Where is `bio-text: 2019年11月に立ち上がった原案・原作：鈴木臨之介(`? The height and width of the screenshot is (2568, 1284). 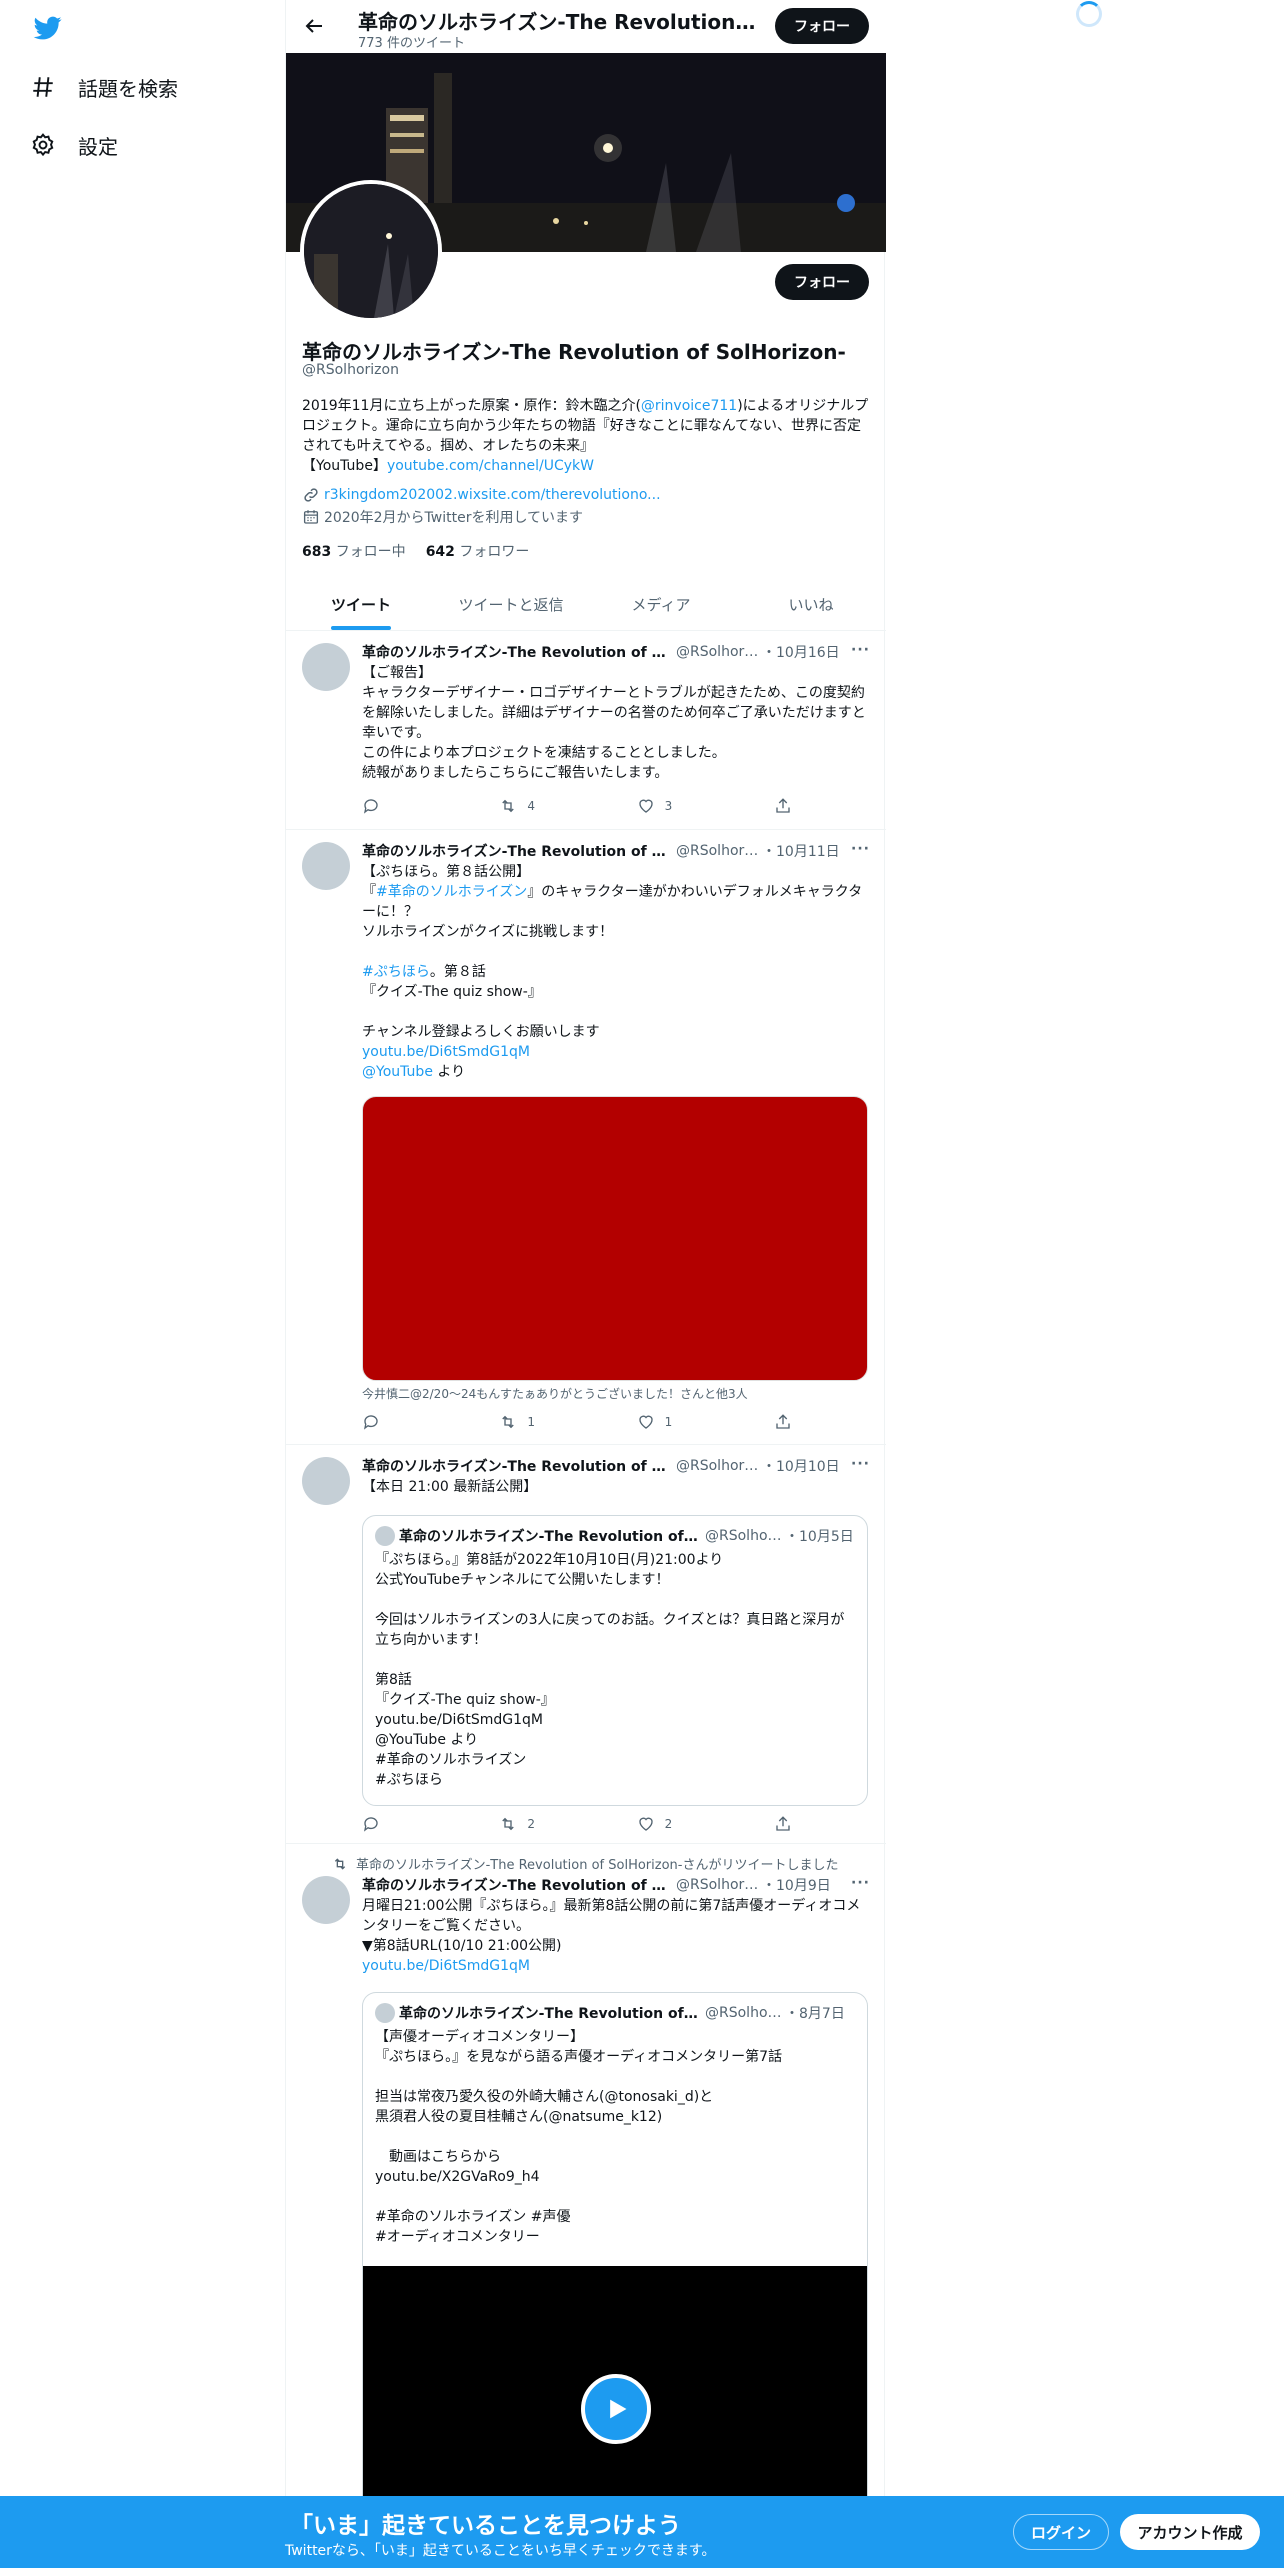
bio-text: 2019年11月に立ち上がった原案・原作：鈴木臨之介( is located at coordinates (471, 406).